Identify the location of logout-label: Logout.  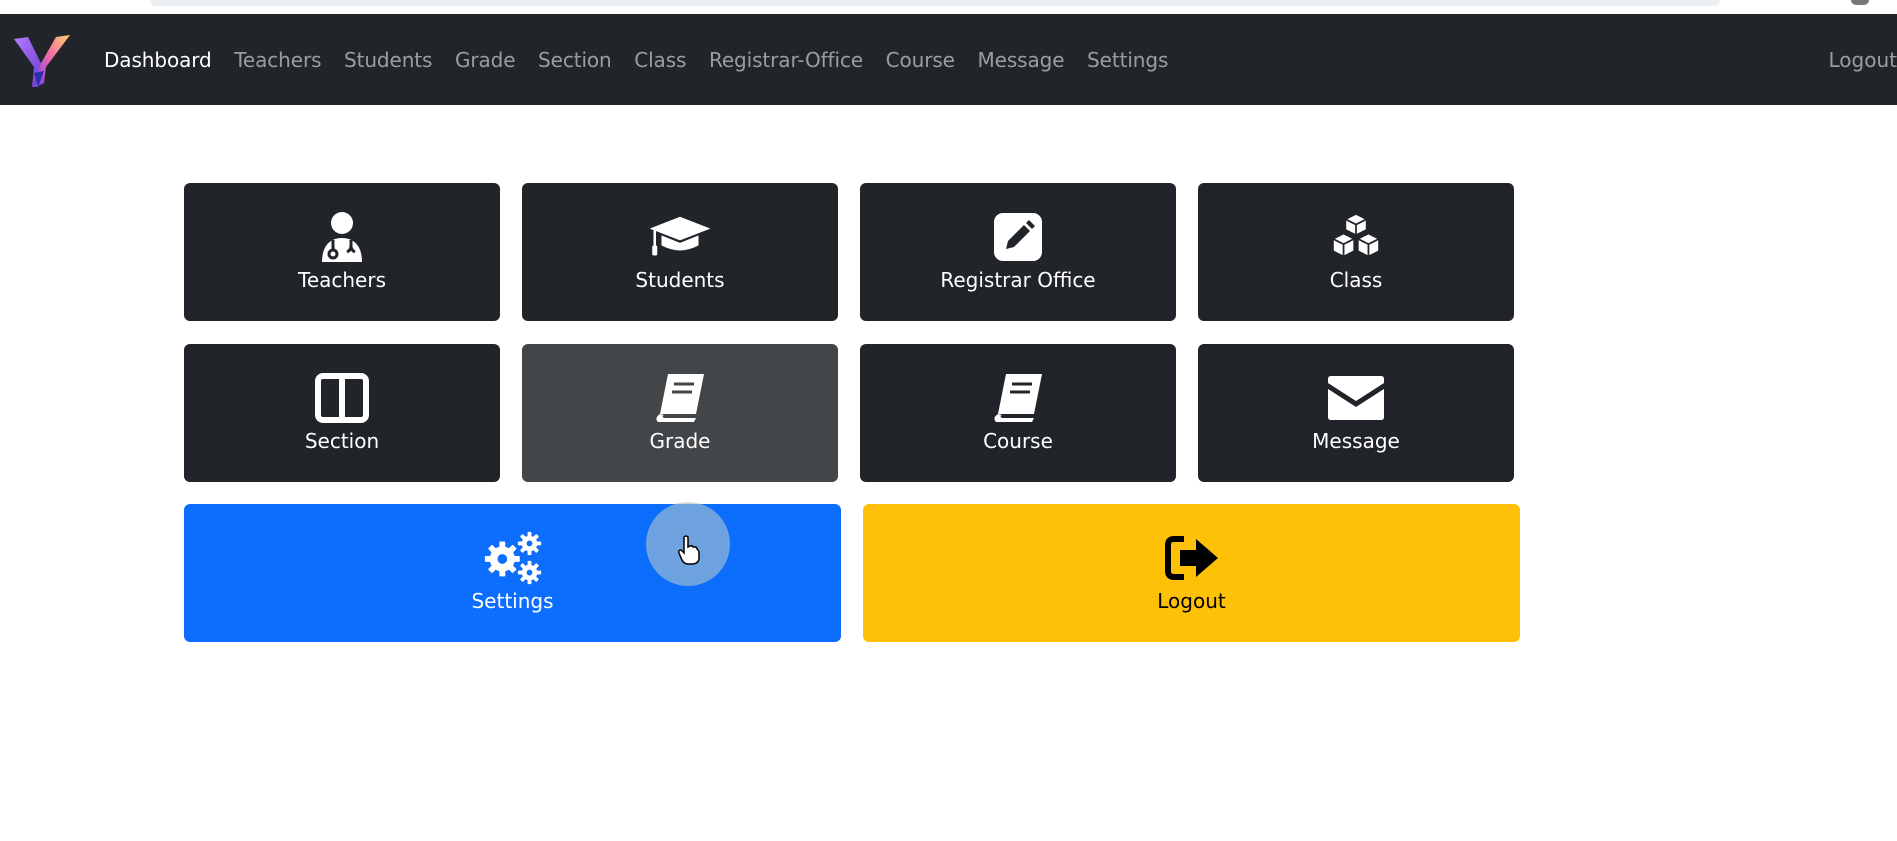
(1191, 601).